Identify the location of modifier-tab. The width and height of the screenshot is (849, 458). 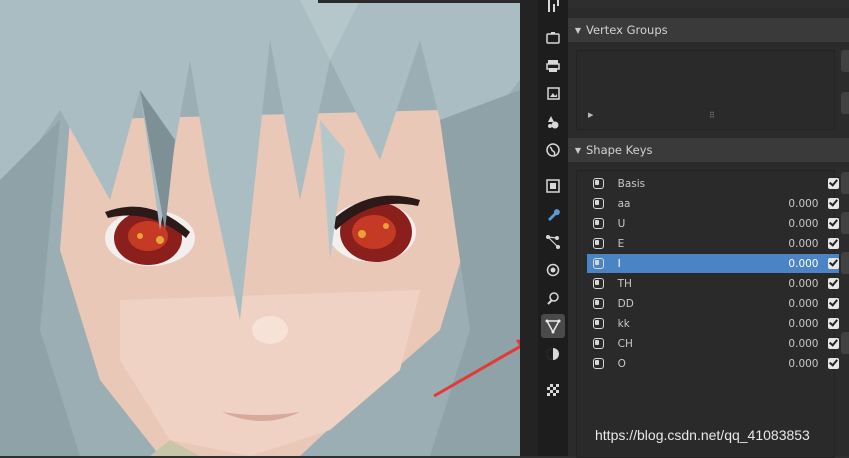
(553, 214).